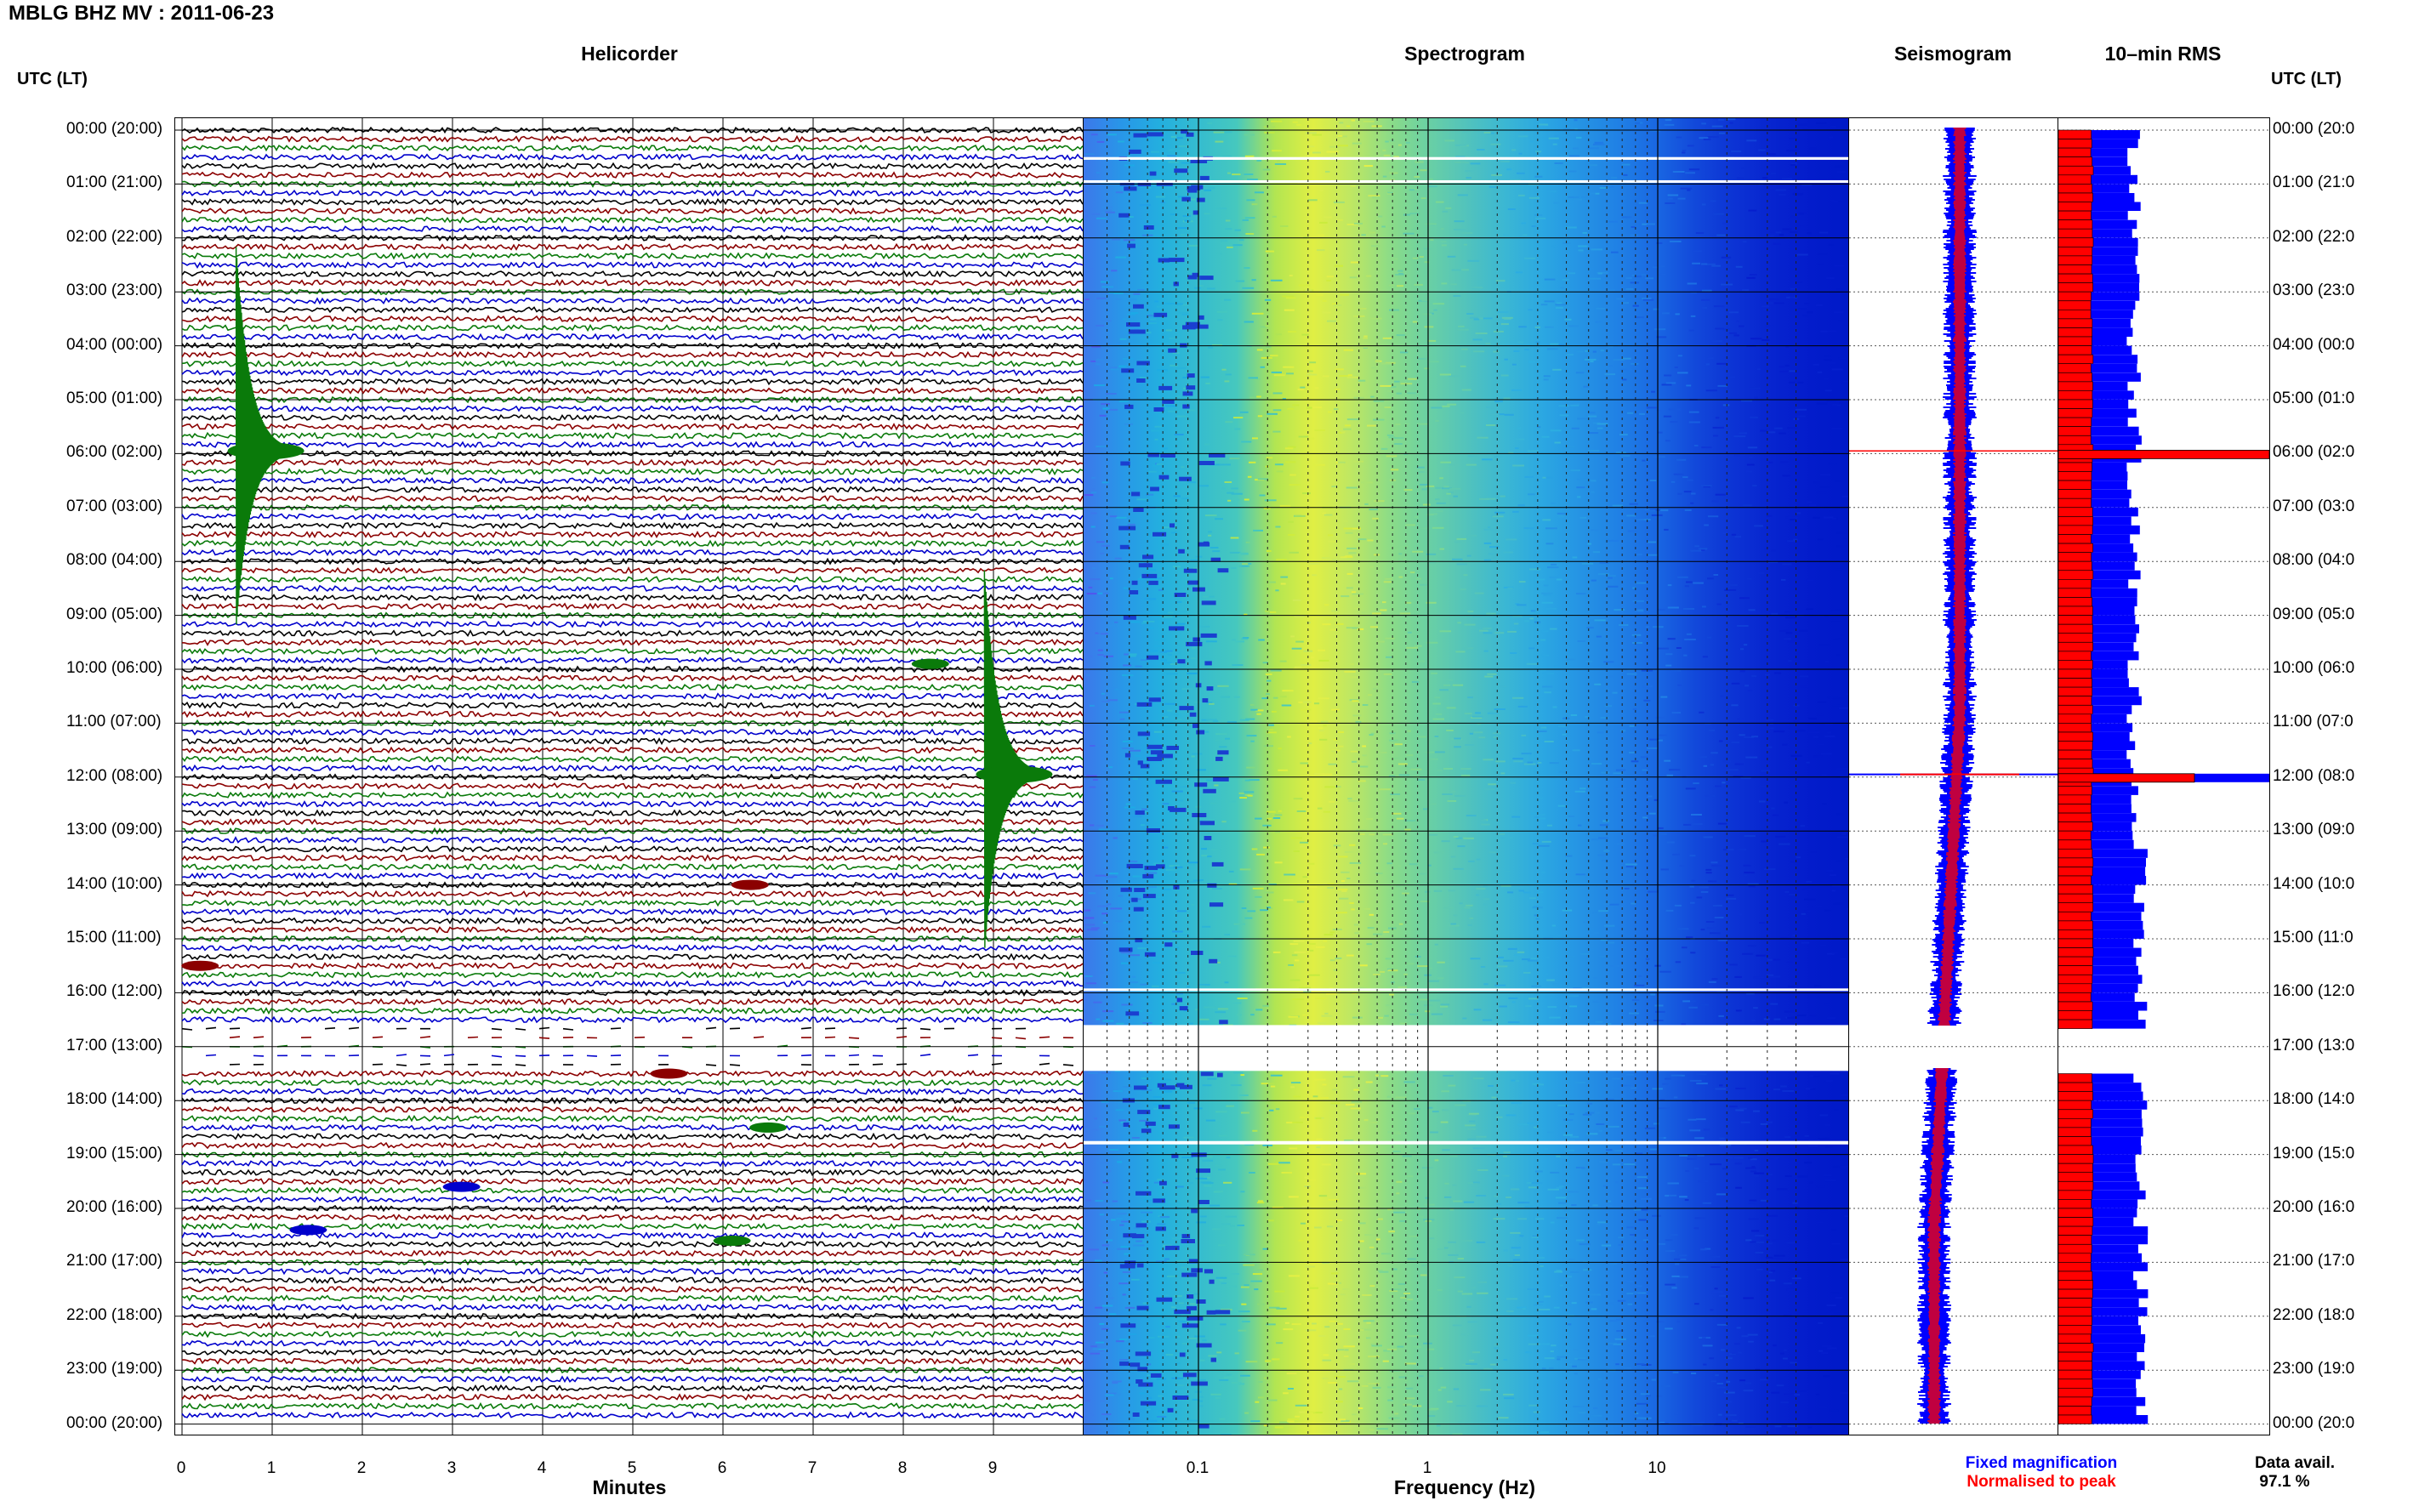 The width and height of the screenshot is (2419, 1512). I want to click on seismogram-panel, so click(1953, 776).